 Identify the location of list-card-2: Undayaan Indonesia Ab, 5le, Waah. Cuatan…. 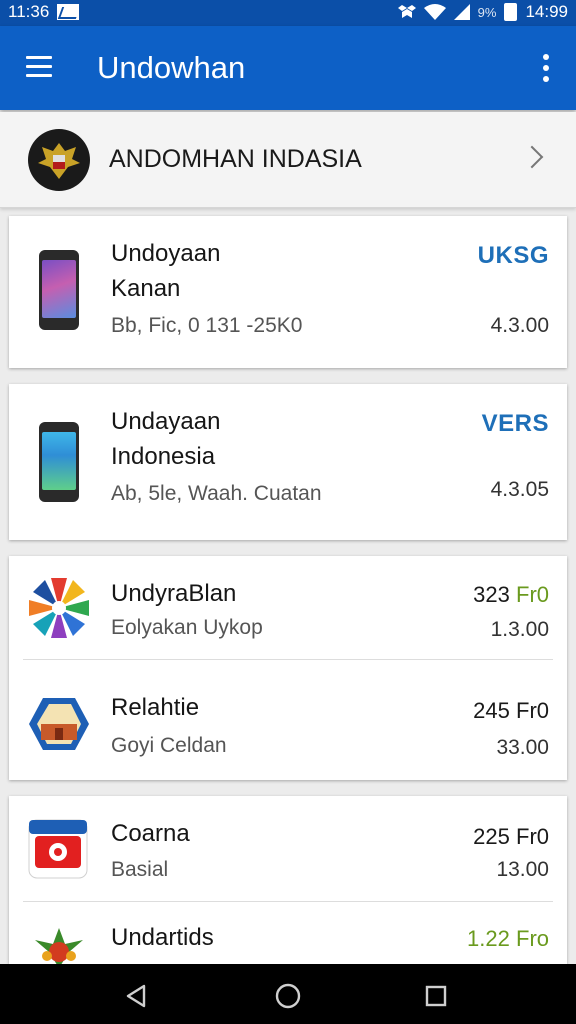
(288, 462).